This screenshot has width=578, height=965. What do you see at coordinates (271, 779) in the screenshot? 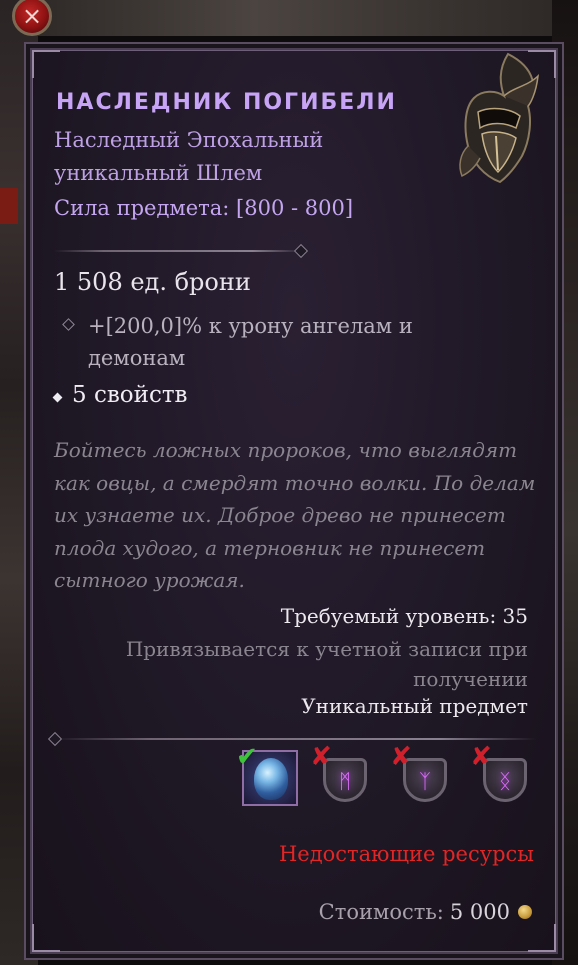
I see `crystal-gem-icon` at bounding box center [271, 779].